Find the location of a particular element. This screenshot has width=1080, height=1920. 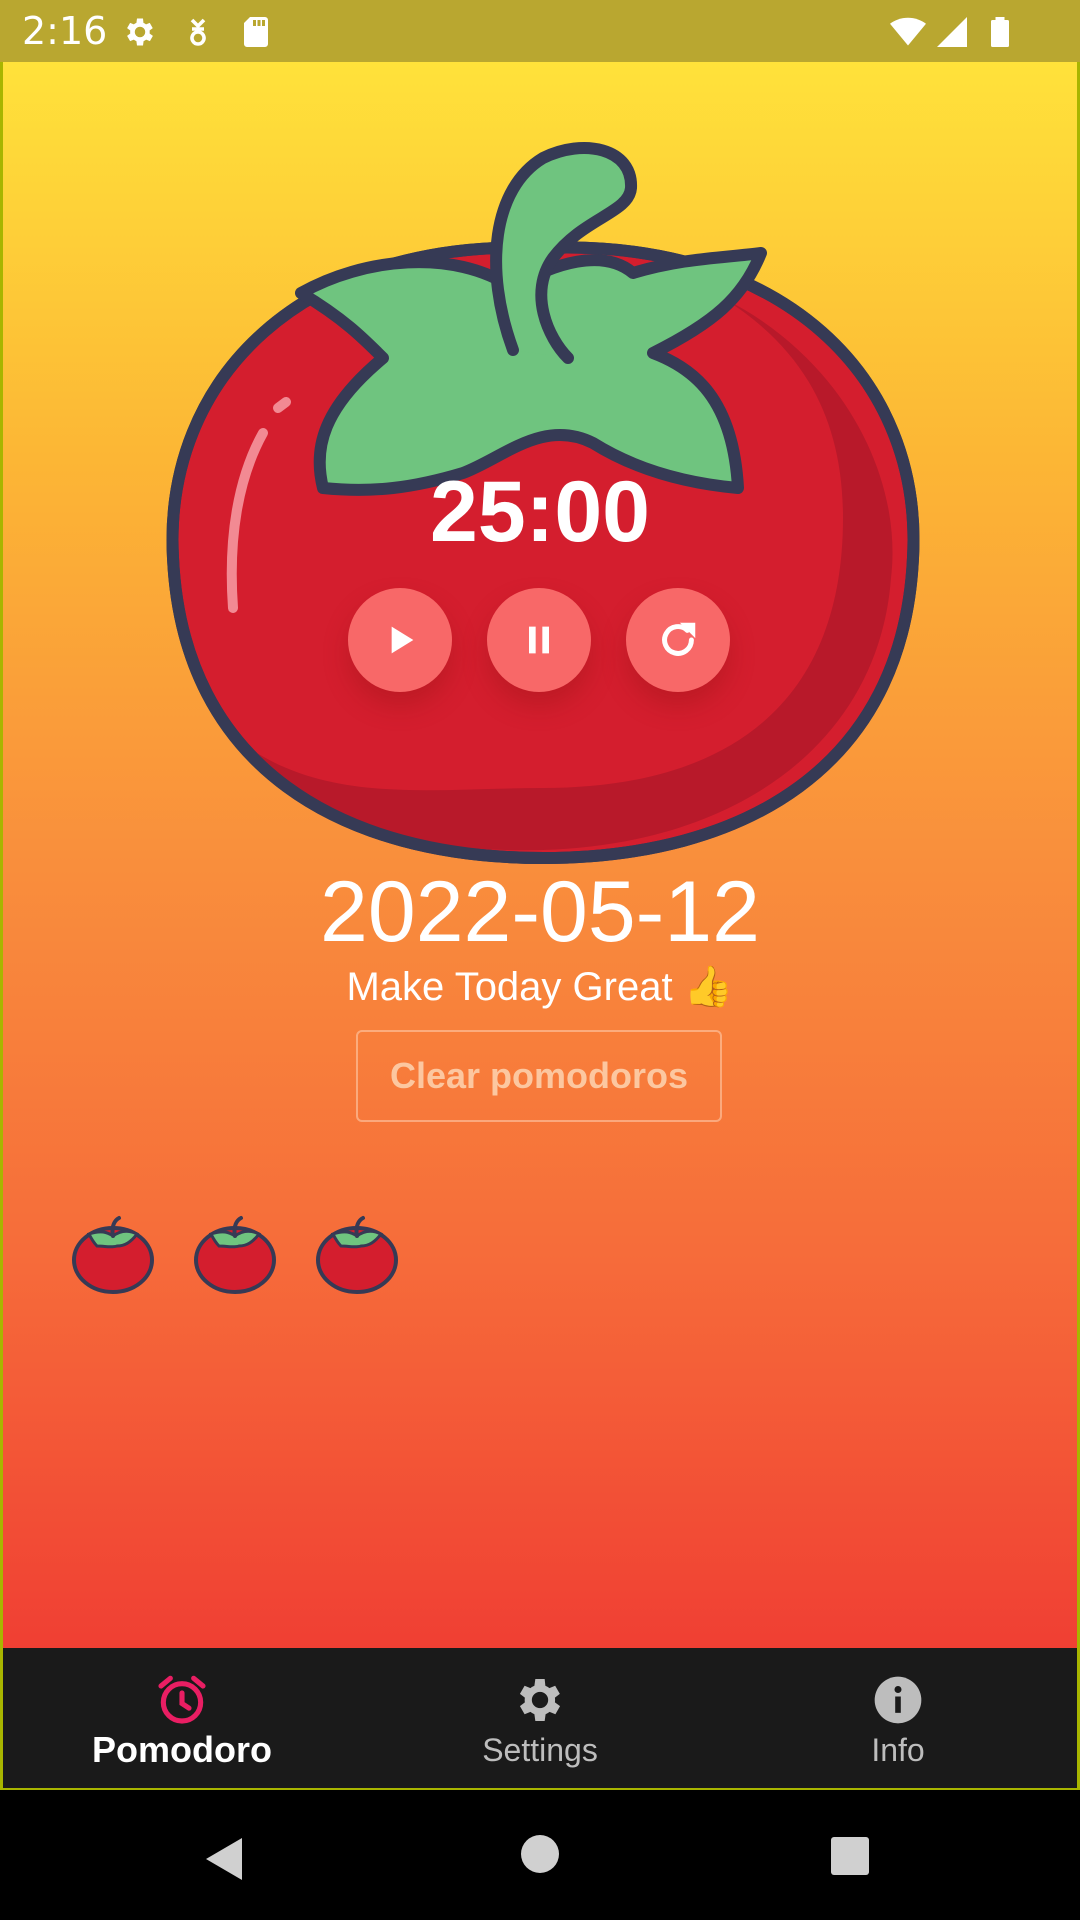

alarm-clock-icon is located at coordinates (182, 1699).